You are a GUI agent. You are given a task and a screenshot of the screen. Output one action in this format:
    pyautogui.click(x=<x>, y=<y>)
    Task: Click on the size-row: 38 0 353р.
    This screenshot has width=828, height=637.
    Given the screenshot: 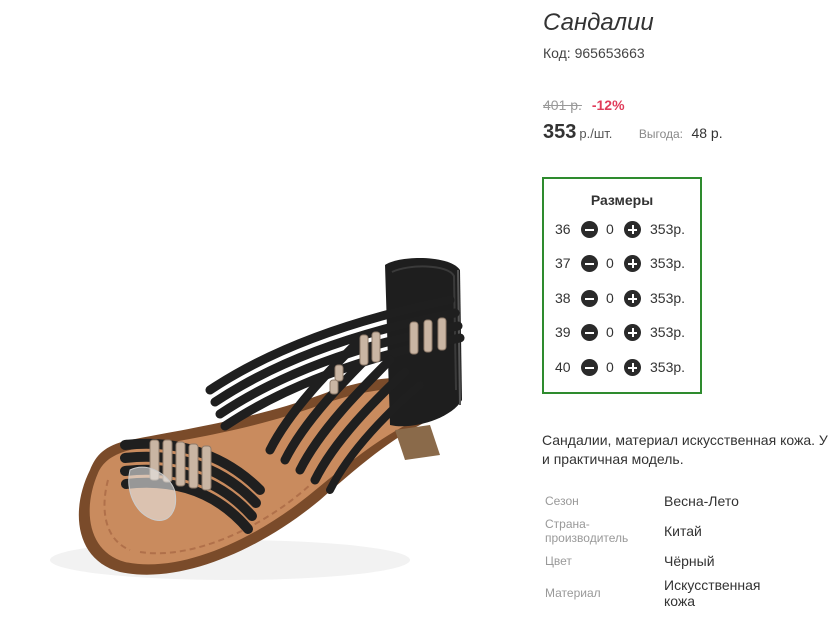 What is the action you would take?
    pyautogui.click(x=622, y=299)
    